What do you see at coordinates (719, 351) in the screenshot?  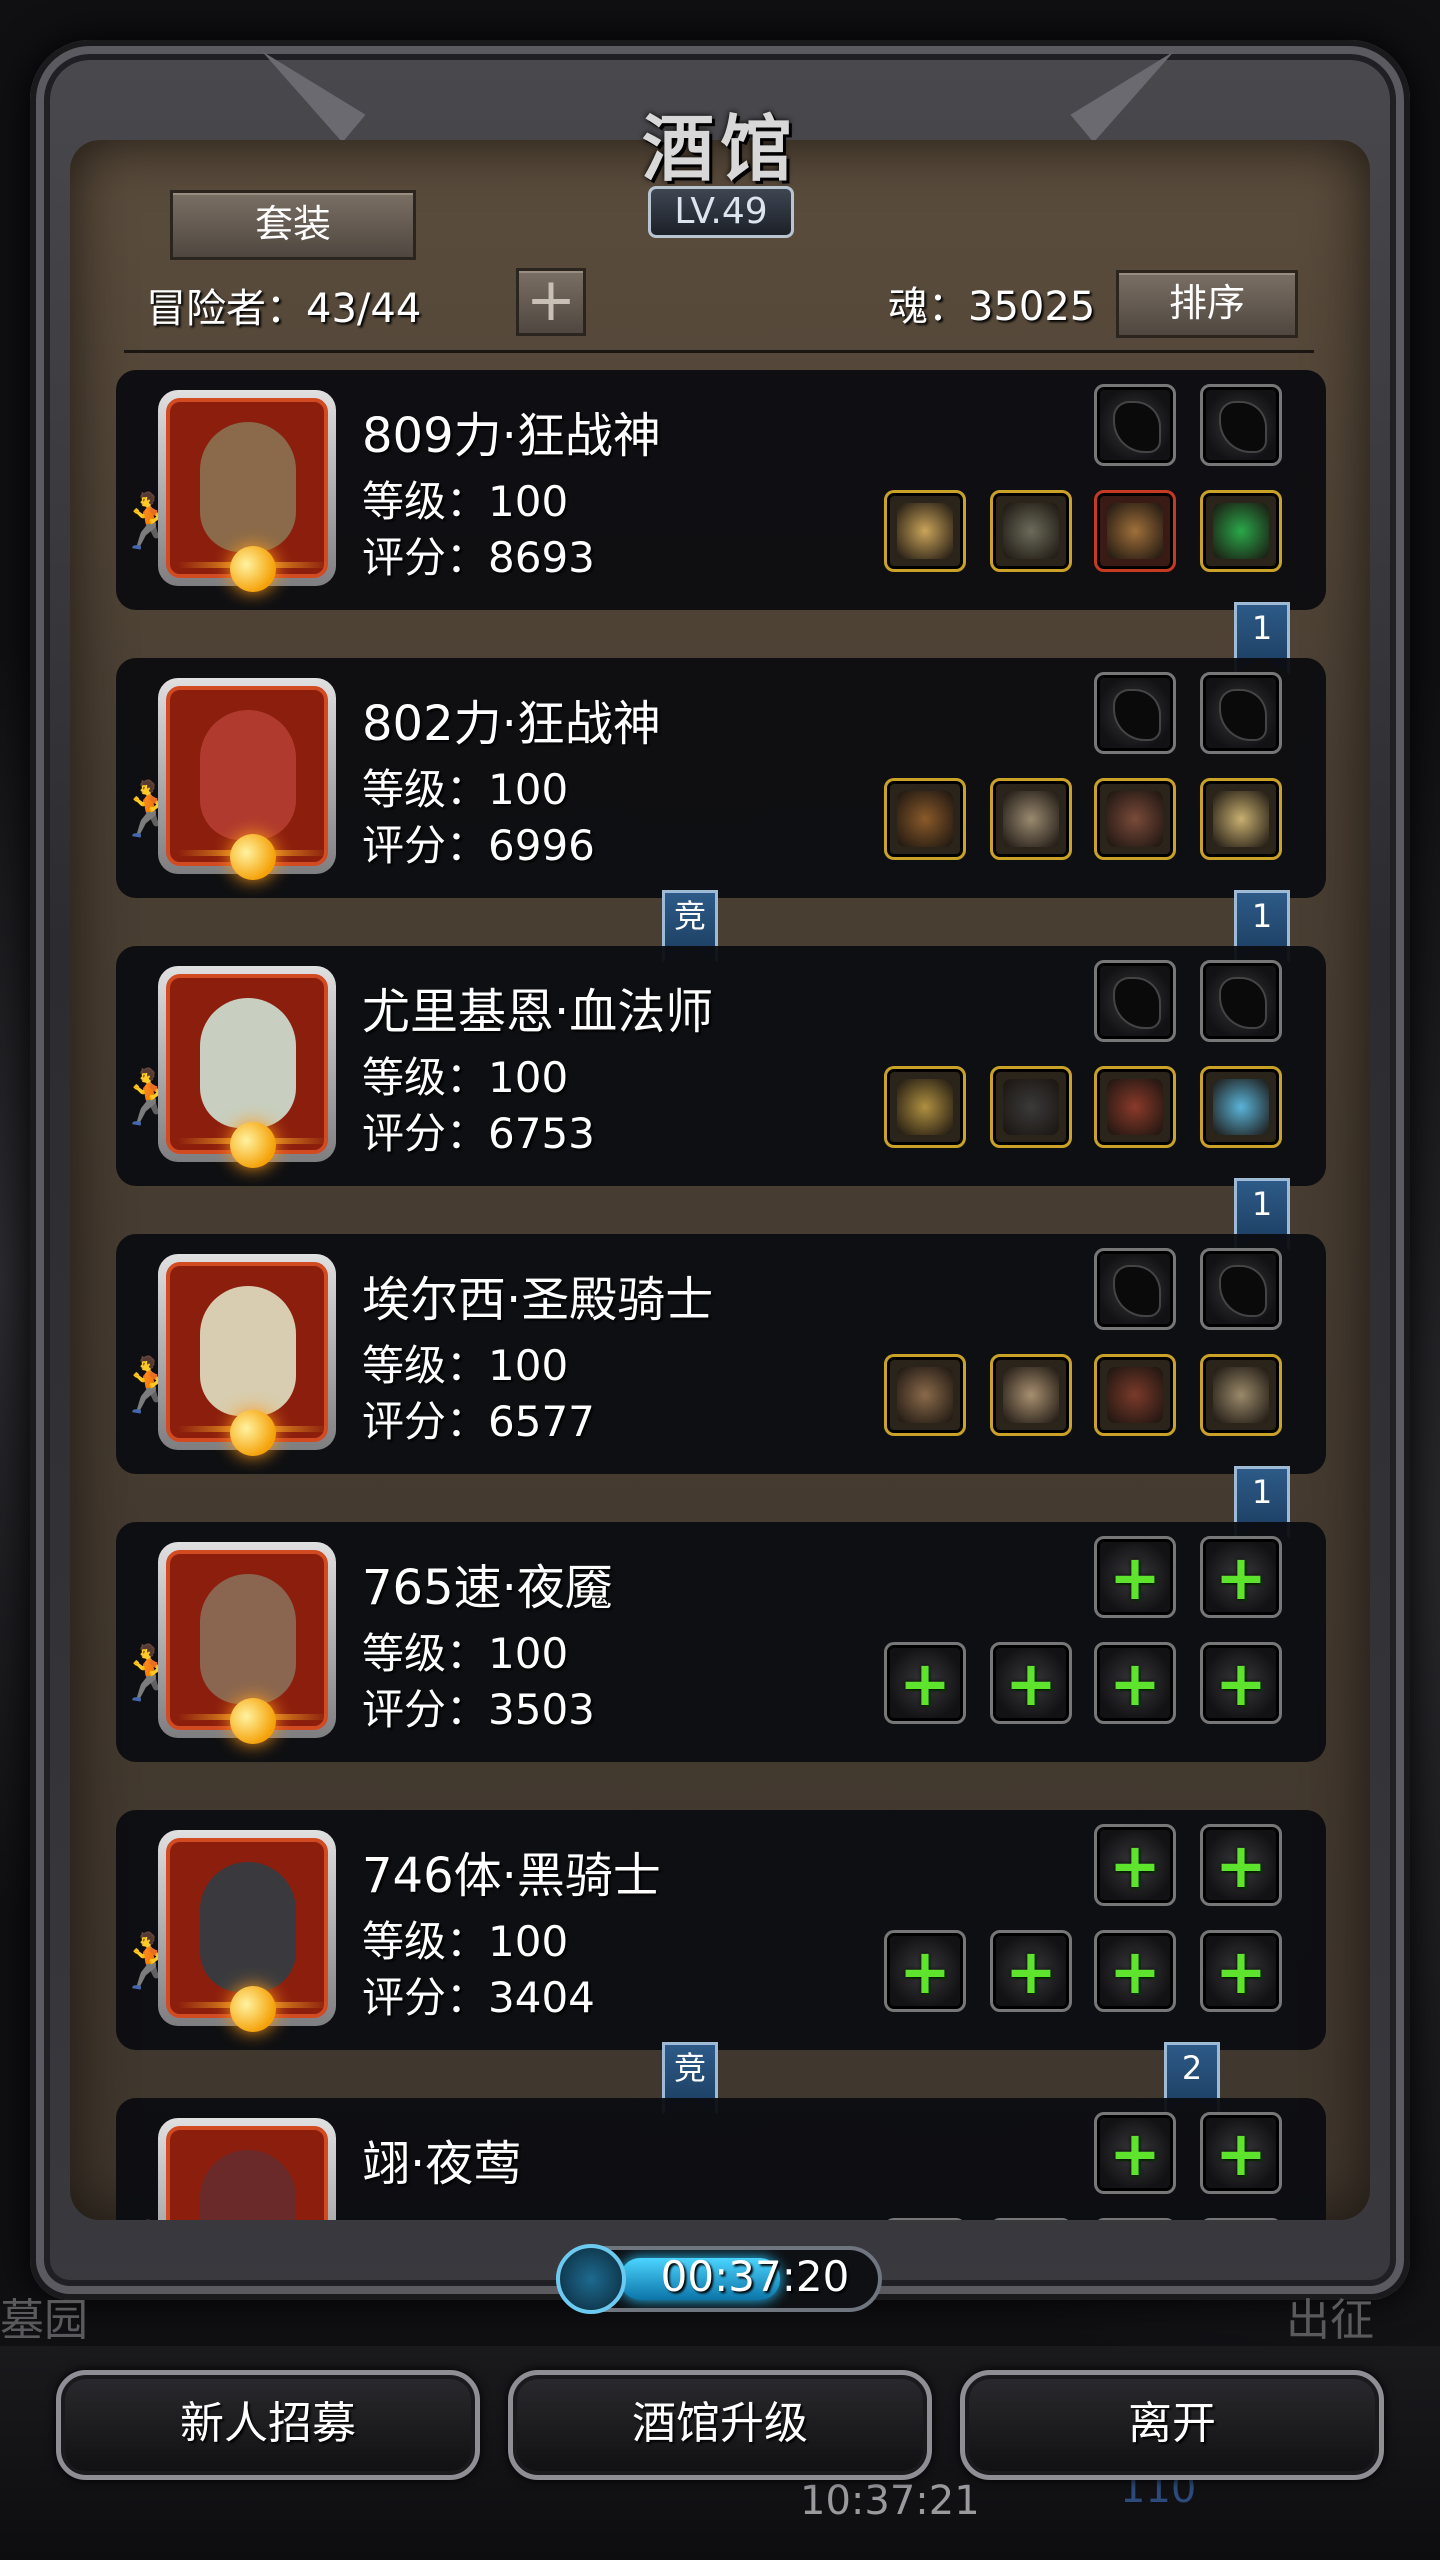 I see `divider` at bounding box center [719, 351].